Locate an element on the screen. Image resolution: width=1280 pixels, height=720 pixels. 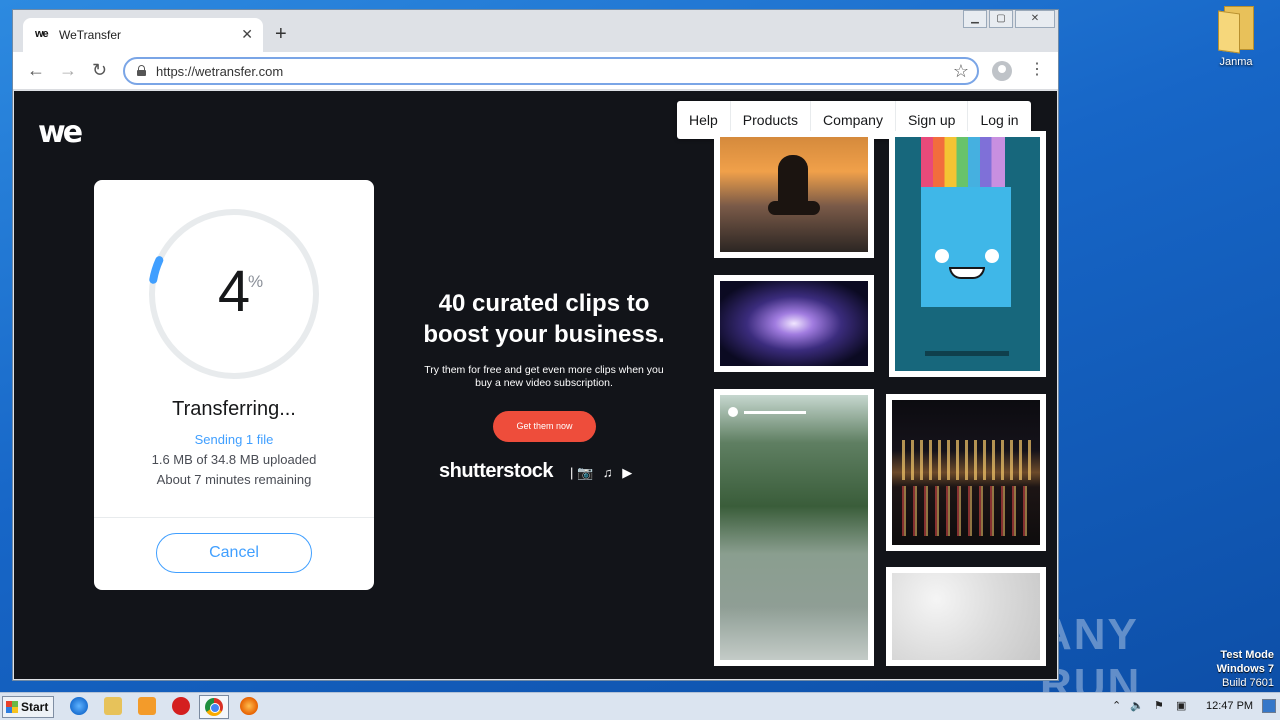
browser-toolbar: ← → ↻ https://wetransfer.com ☆ ⋮ is located at coordinates (535, 71).